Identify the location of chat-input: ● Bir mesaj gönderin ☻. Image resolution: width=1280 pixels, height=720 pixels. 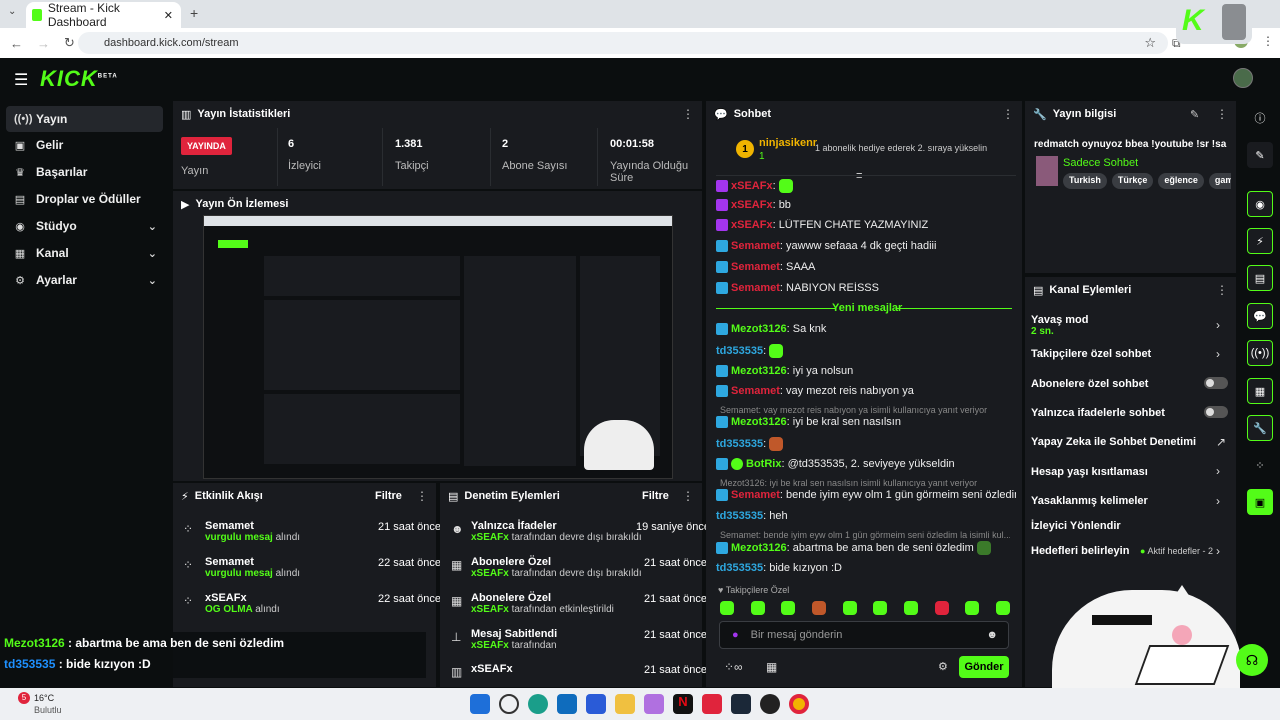
(864, 635).